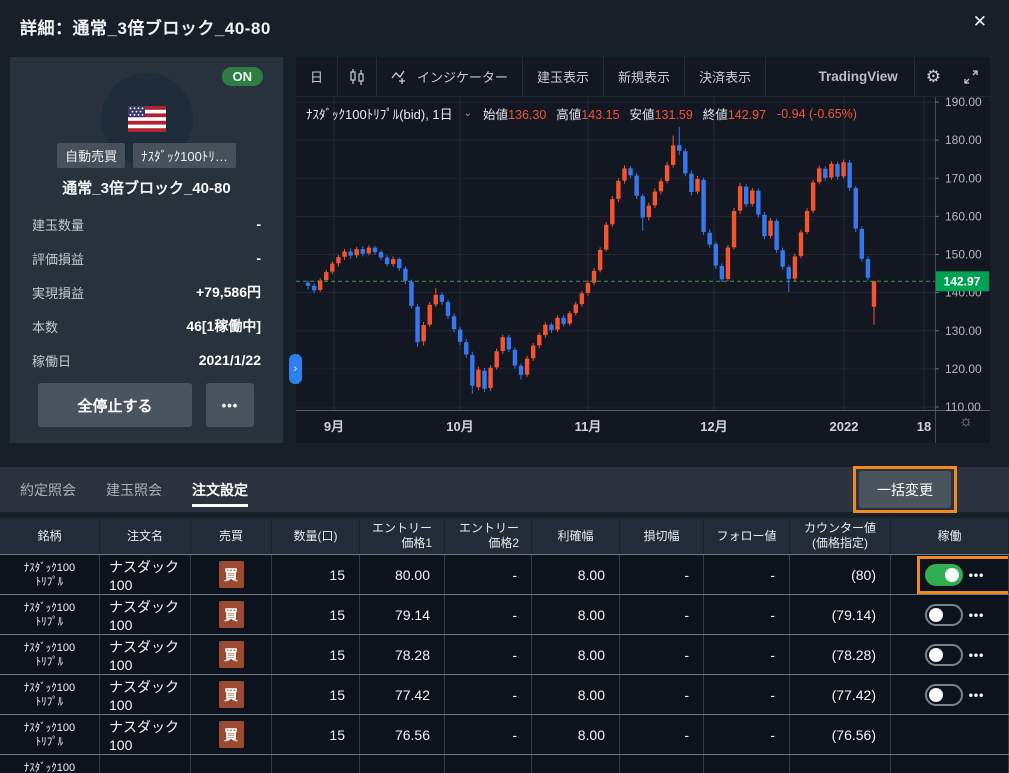 This screenshot has height=773, width=1009. Describe the element at coordinates (145, 764) in the screenshot. I see `cell-order-name` at that location.